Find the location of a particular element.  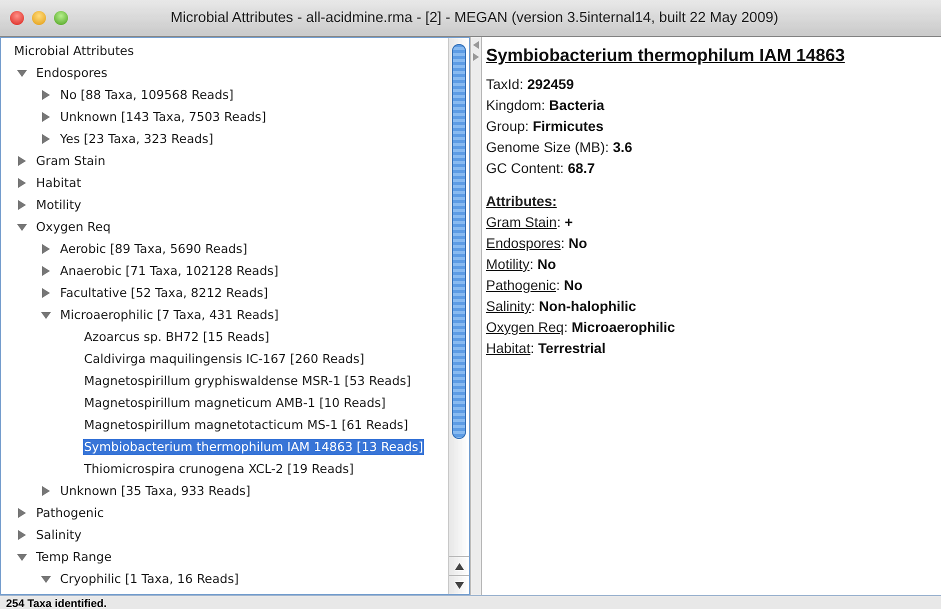

detail-line: Group: Firmicutes is located at coordinates (545, 127).